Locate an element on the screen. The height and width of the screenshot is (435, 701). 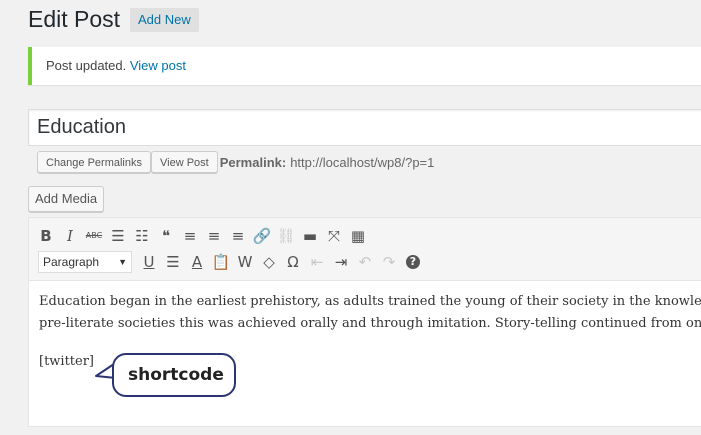
permalink-label: Permalink: is located at coordinates (253, 162).